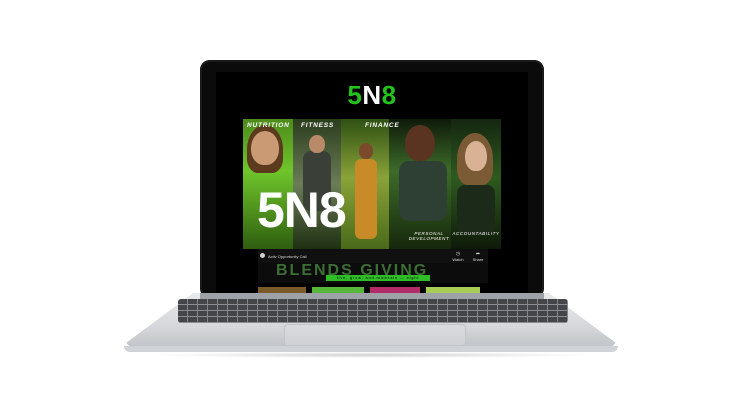 Image resolution: width=752 pixels, height=406 pixels. I want to click on photo-man-phone, so click(423, 191).